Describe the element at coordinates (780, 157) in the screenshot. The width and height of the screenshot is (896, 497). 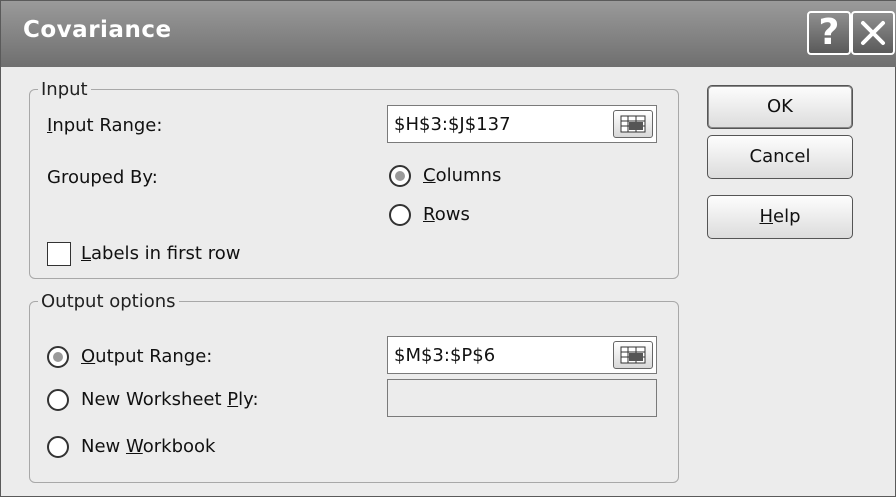
I see `cancel-button: Cancel` at that location.